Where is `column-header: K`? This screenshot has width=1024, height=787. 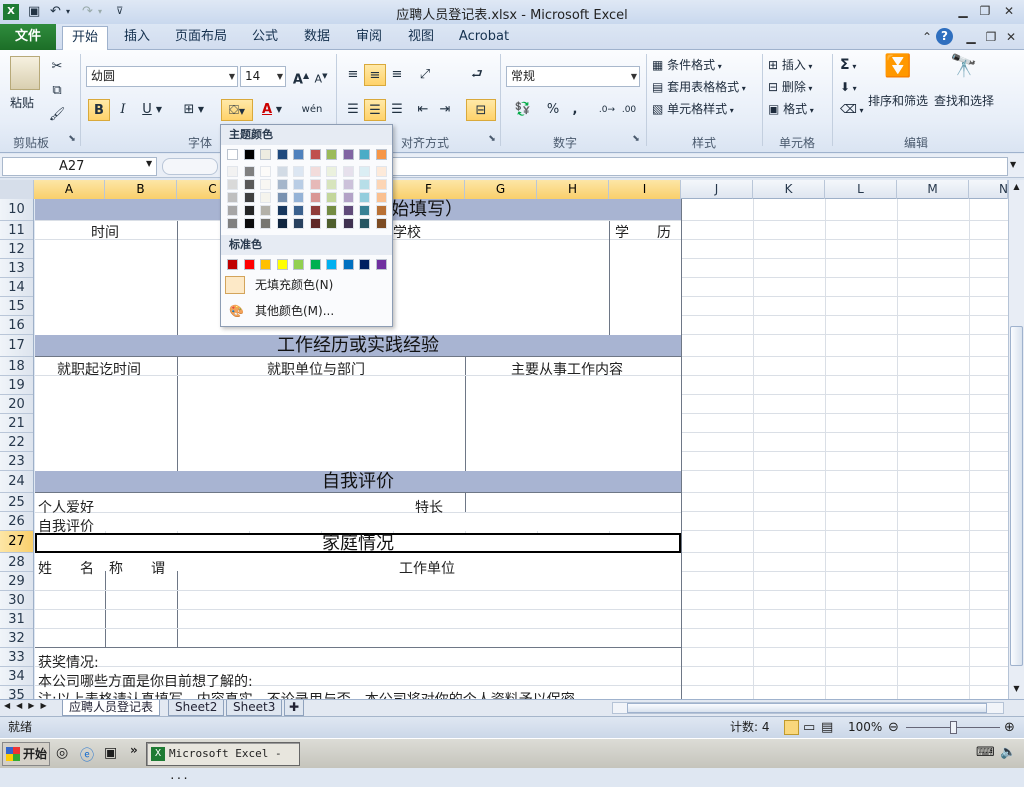
column-header: K is located at coordinates (789, 189).